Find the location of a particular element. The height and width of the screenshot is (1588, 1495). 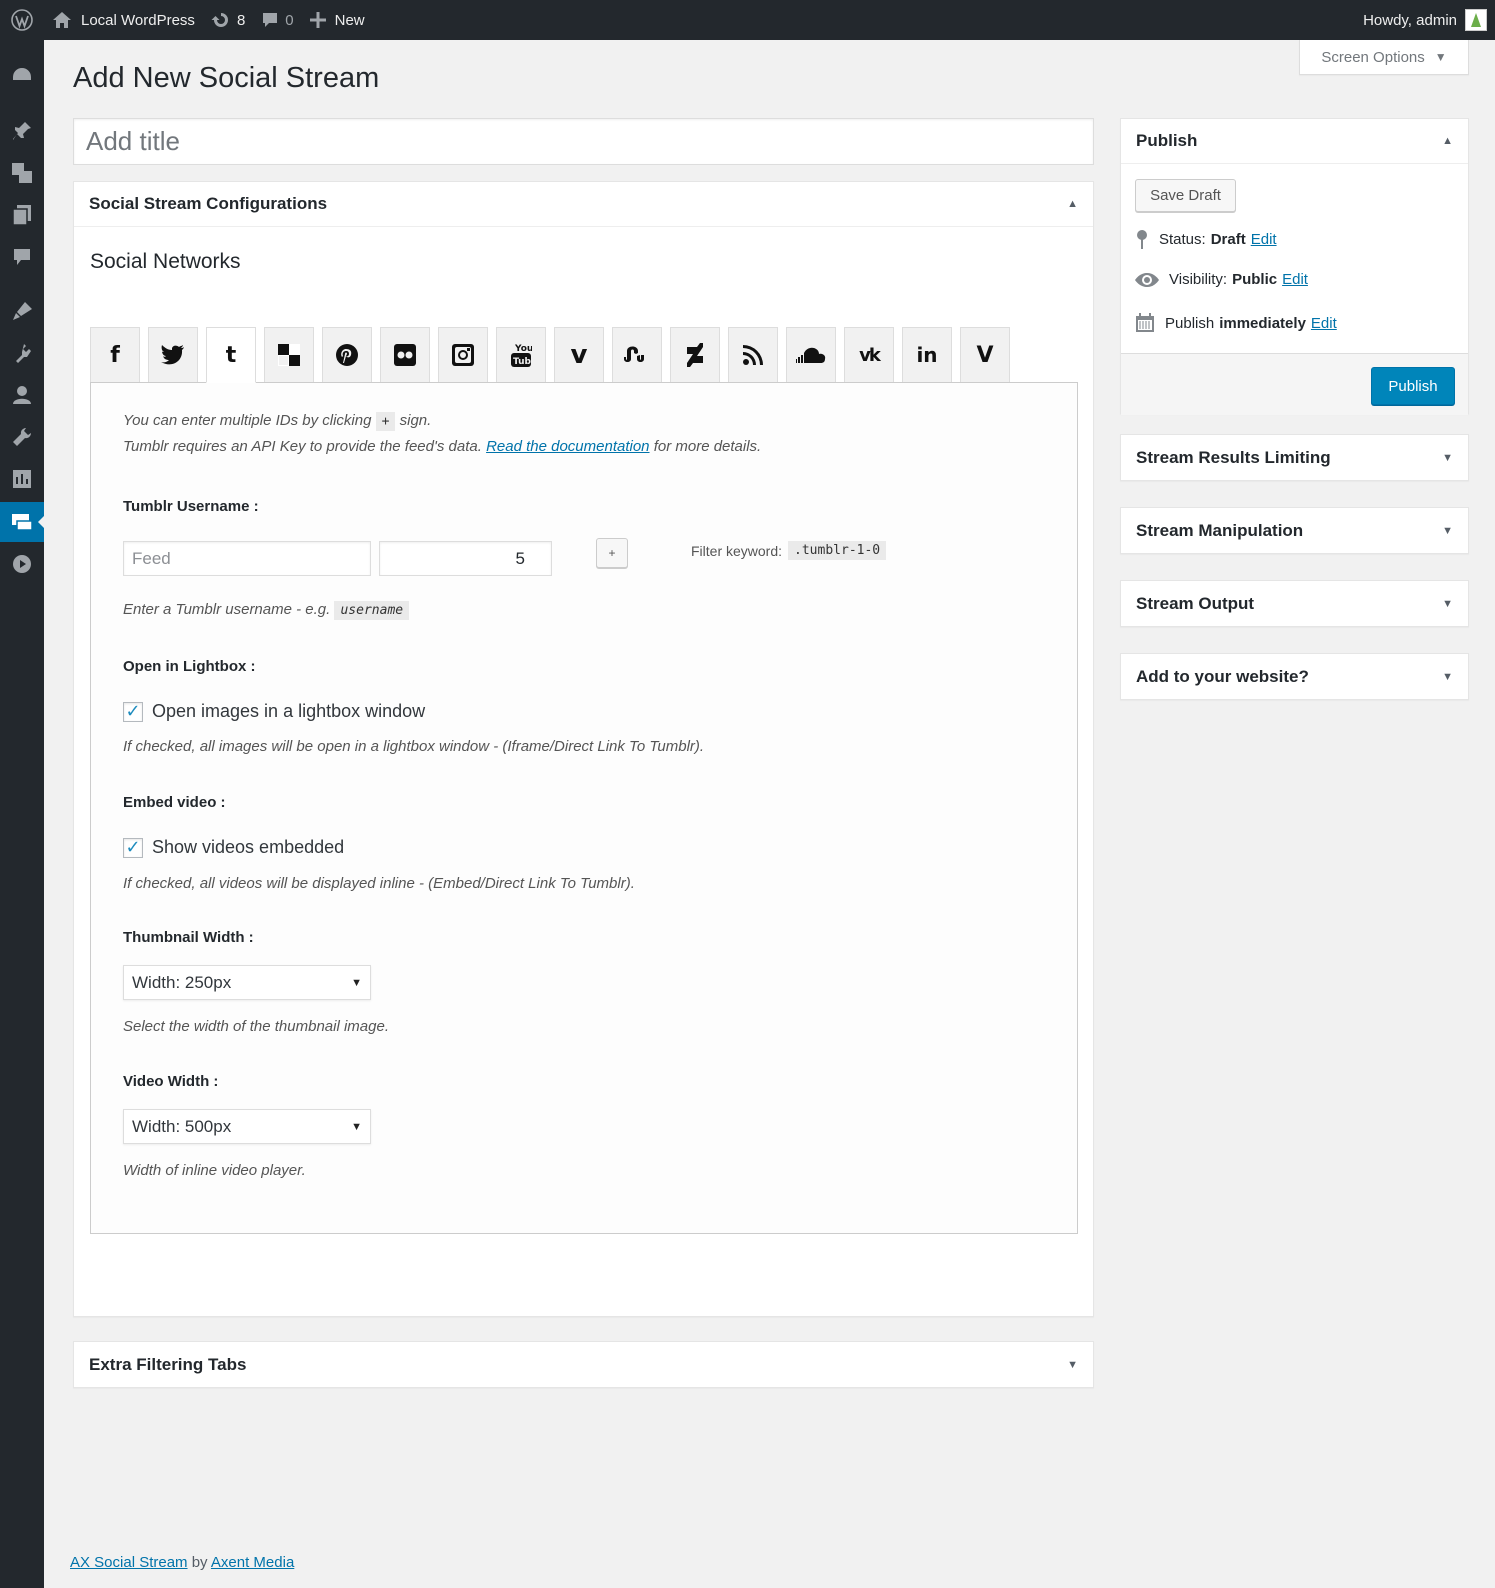

tab-facebook: f is located at coordinates (115, 355).